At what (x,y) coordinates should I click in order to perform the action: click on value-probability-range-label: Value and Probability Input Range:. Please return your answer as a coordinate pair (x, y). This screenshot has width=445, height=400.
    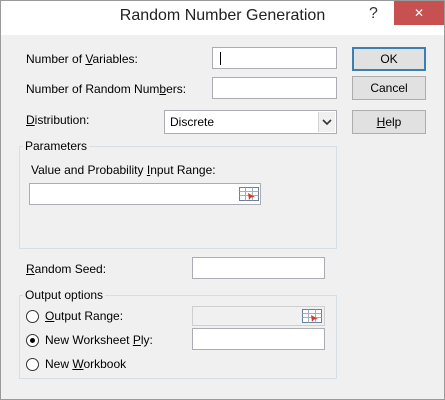
    Looking at the image, I should click on (123, 170).